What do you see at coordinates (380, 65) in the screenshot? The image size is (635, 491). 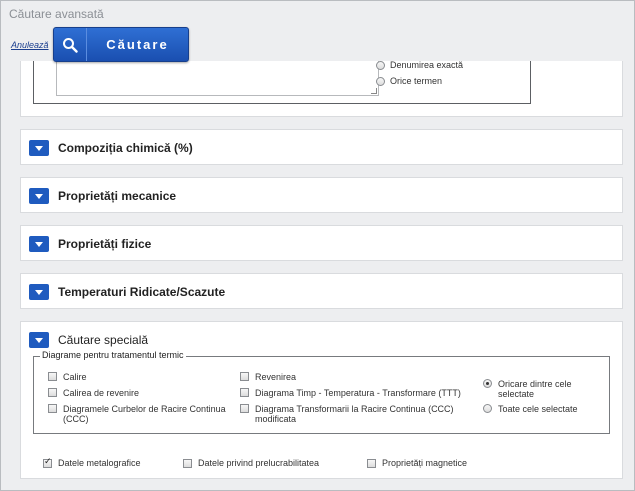 I see `radio-exact-name-control` at bounding box center [380, 65].